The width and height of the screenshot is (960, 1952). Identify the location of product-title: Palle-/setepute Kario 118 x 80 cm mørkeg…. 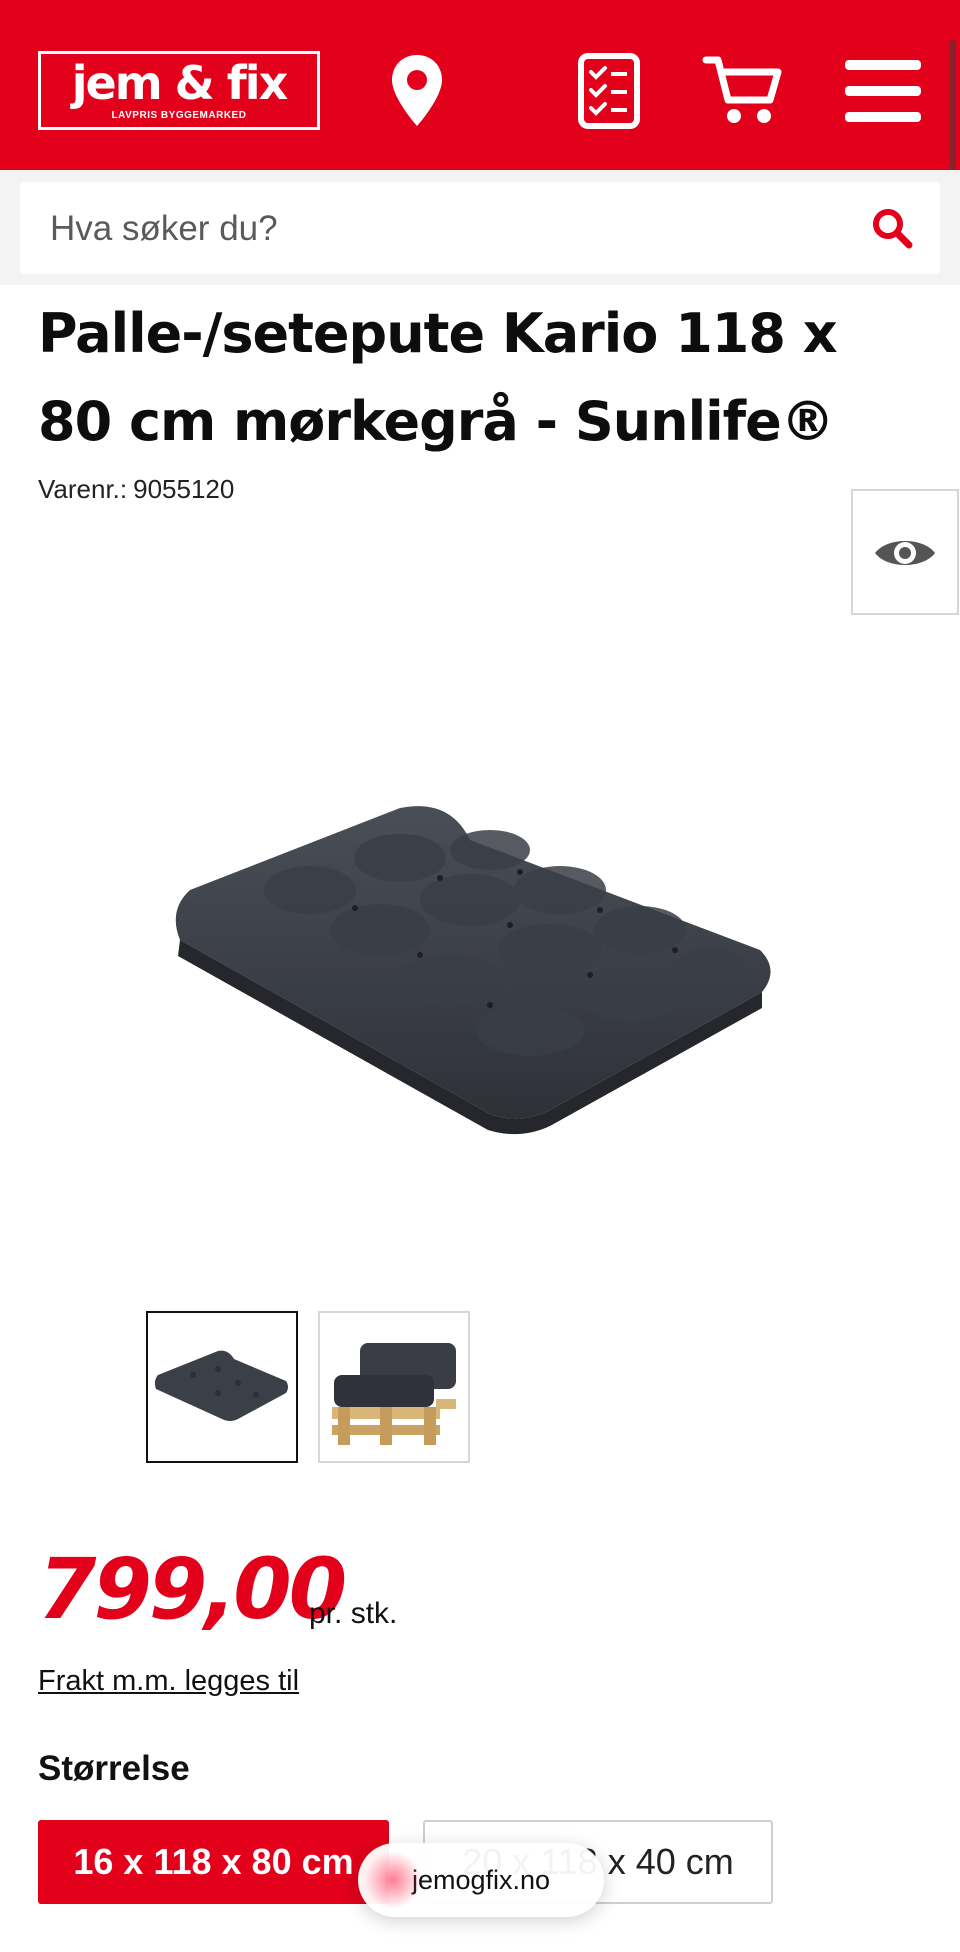
(438, 377).